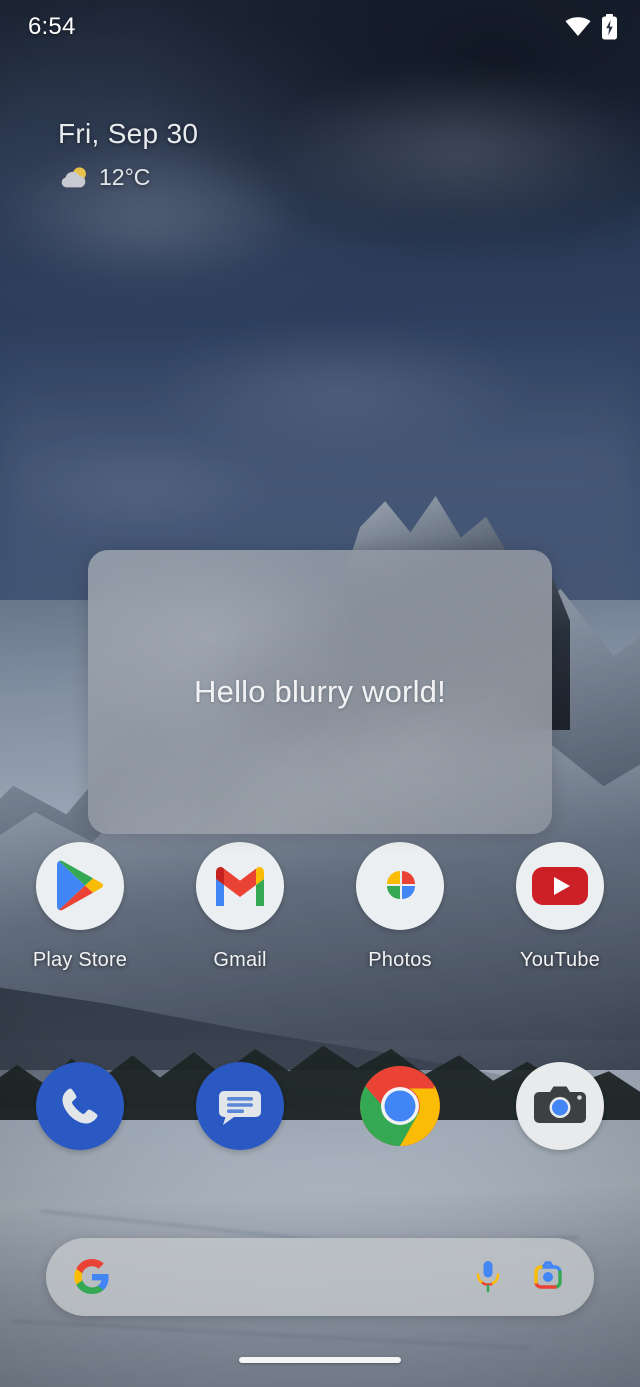  I want to click on google-lens-icon, so click(548, 1277).